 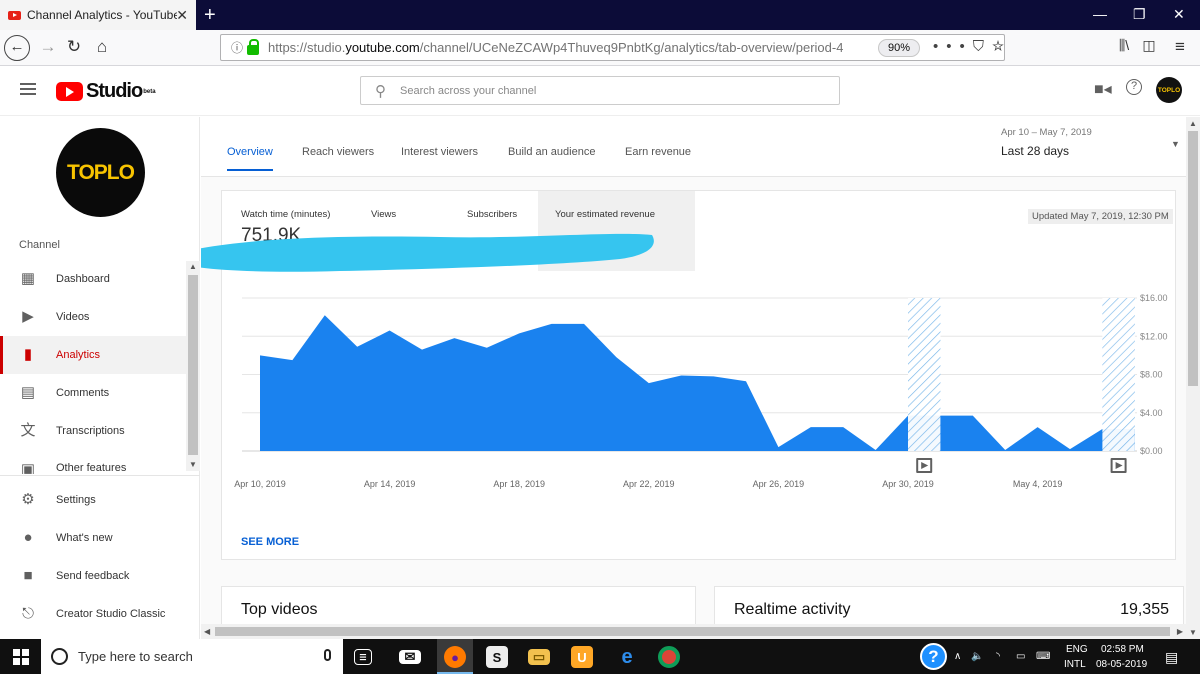 I want to click on tab-earn-revenue: Earn revenue, so click(x=658, y=157).